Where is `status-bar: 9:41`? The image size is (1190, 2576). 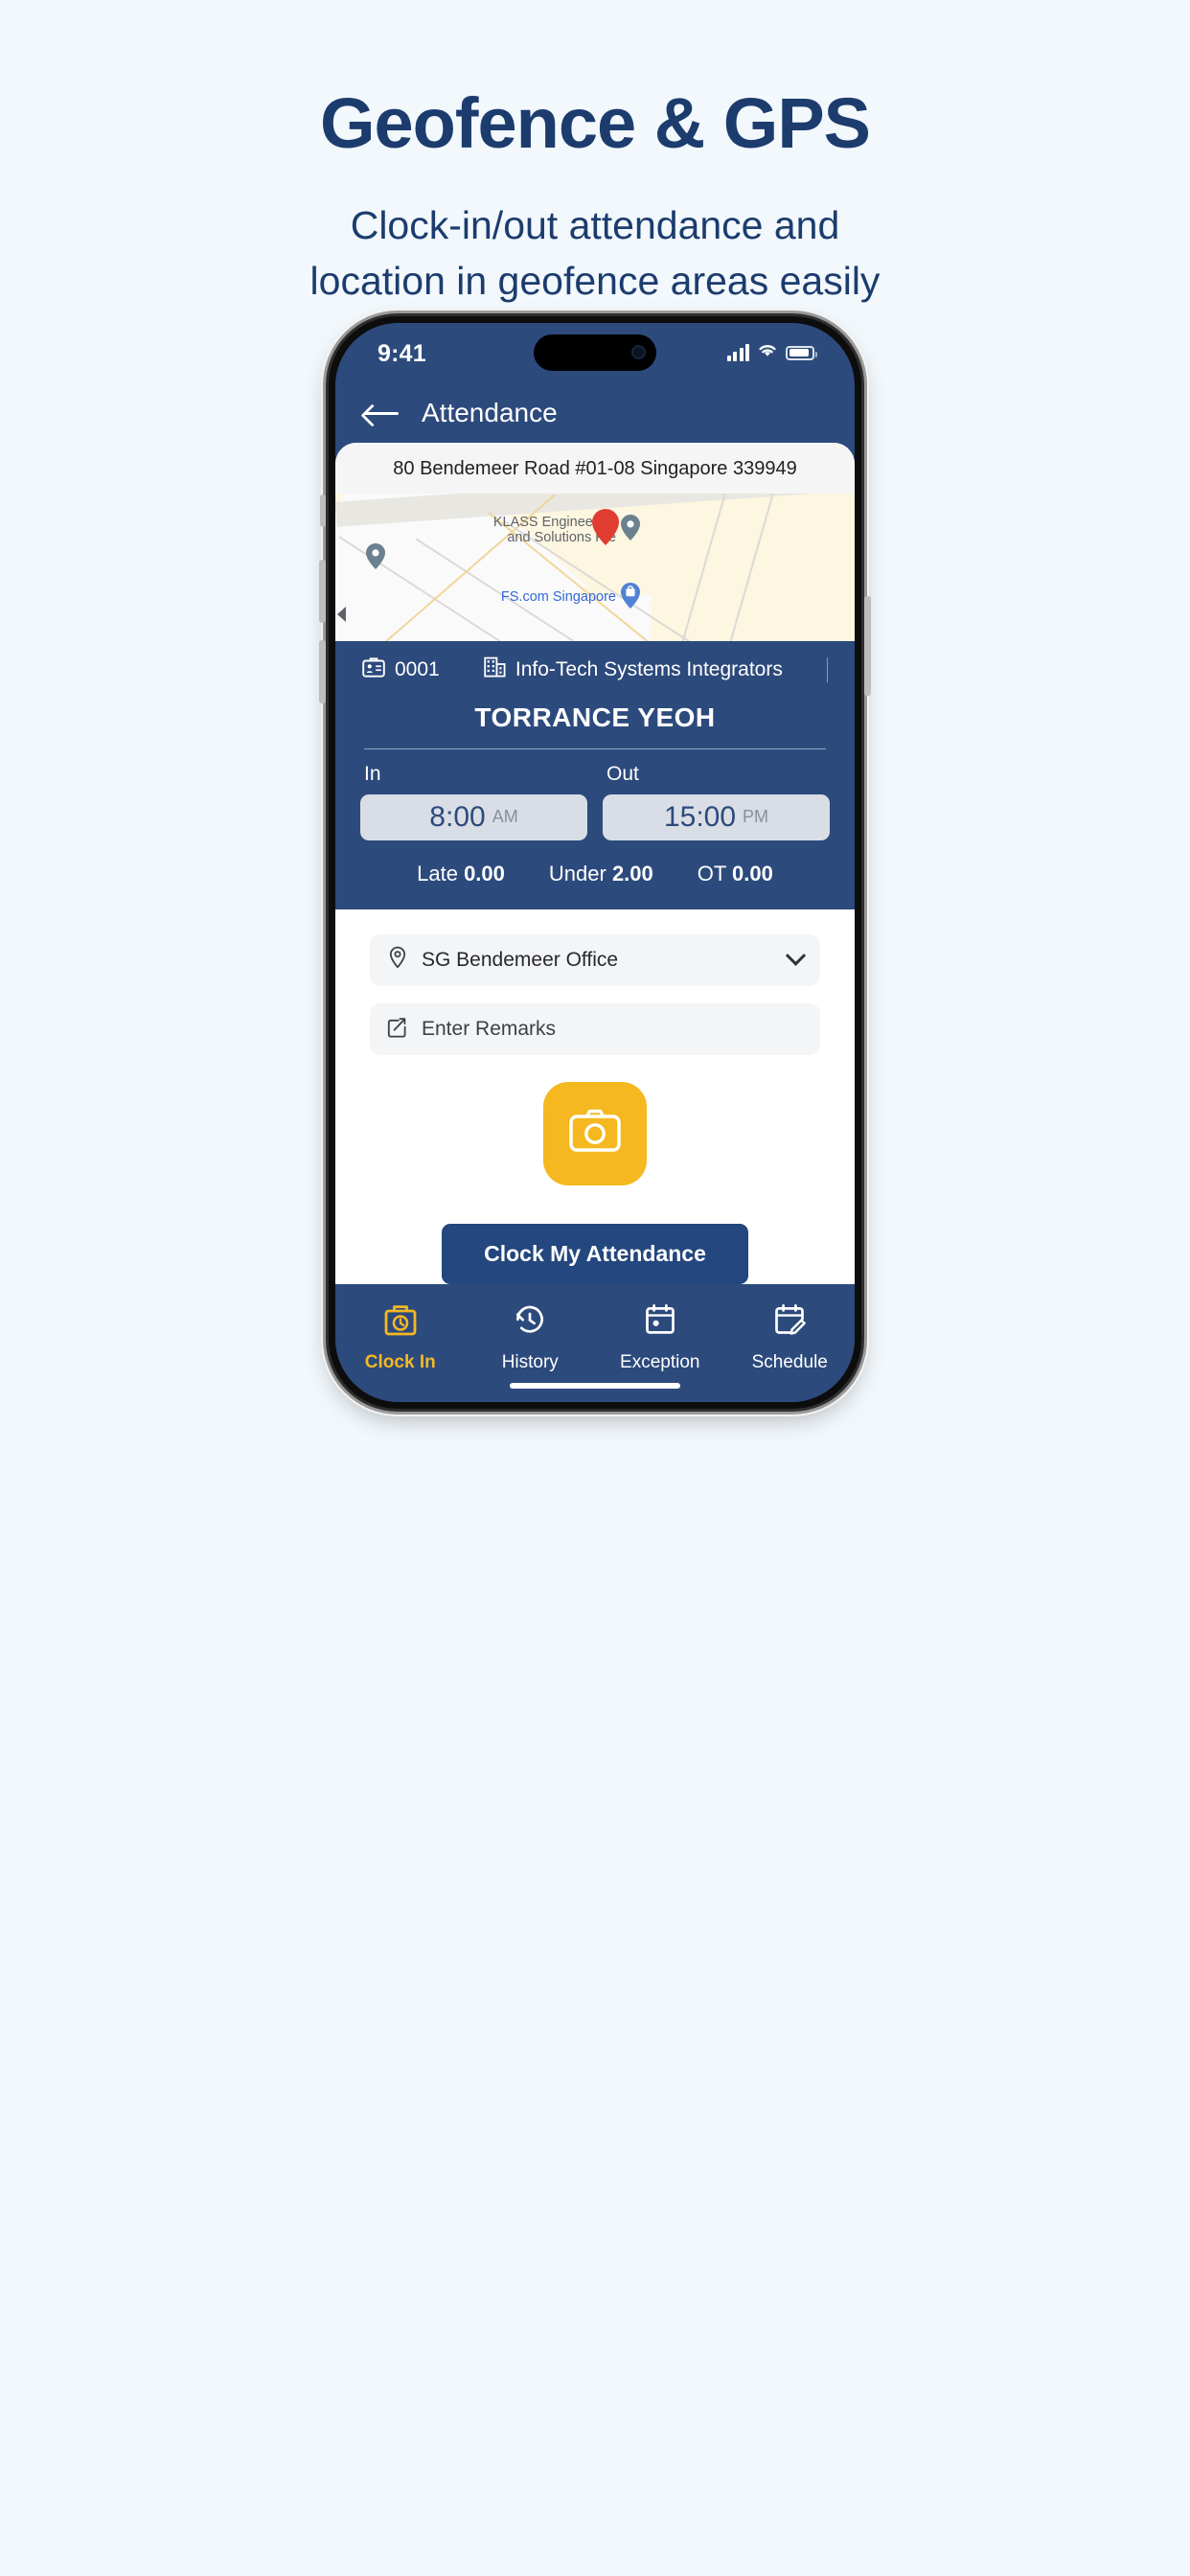 status-bar: 9:41 is located at coordinates (595, 353).